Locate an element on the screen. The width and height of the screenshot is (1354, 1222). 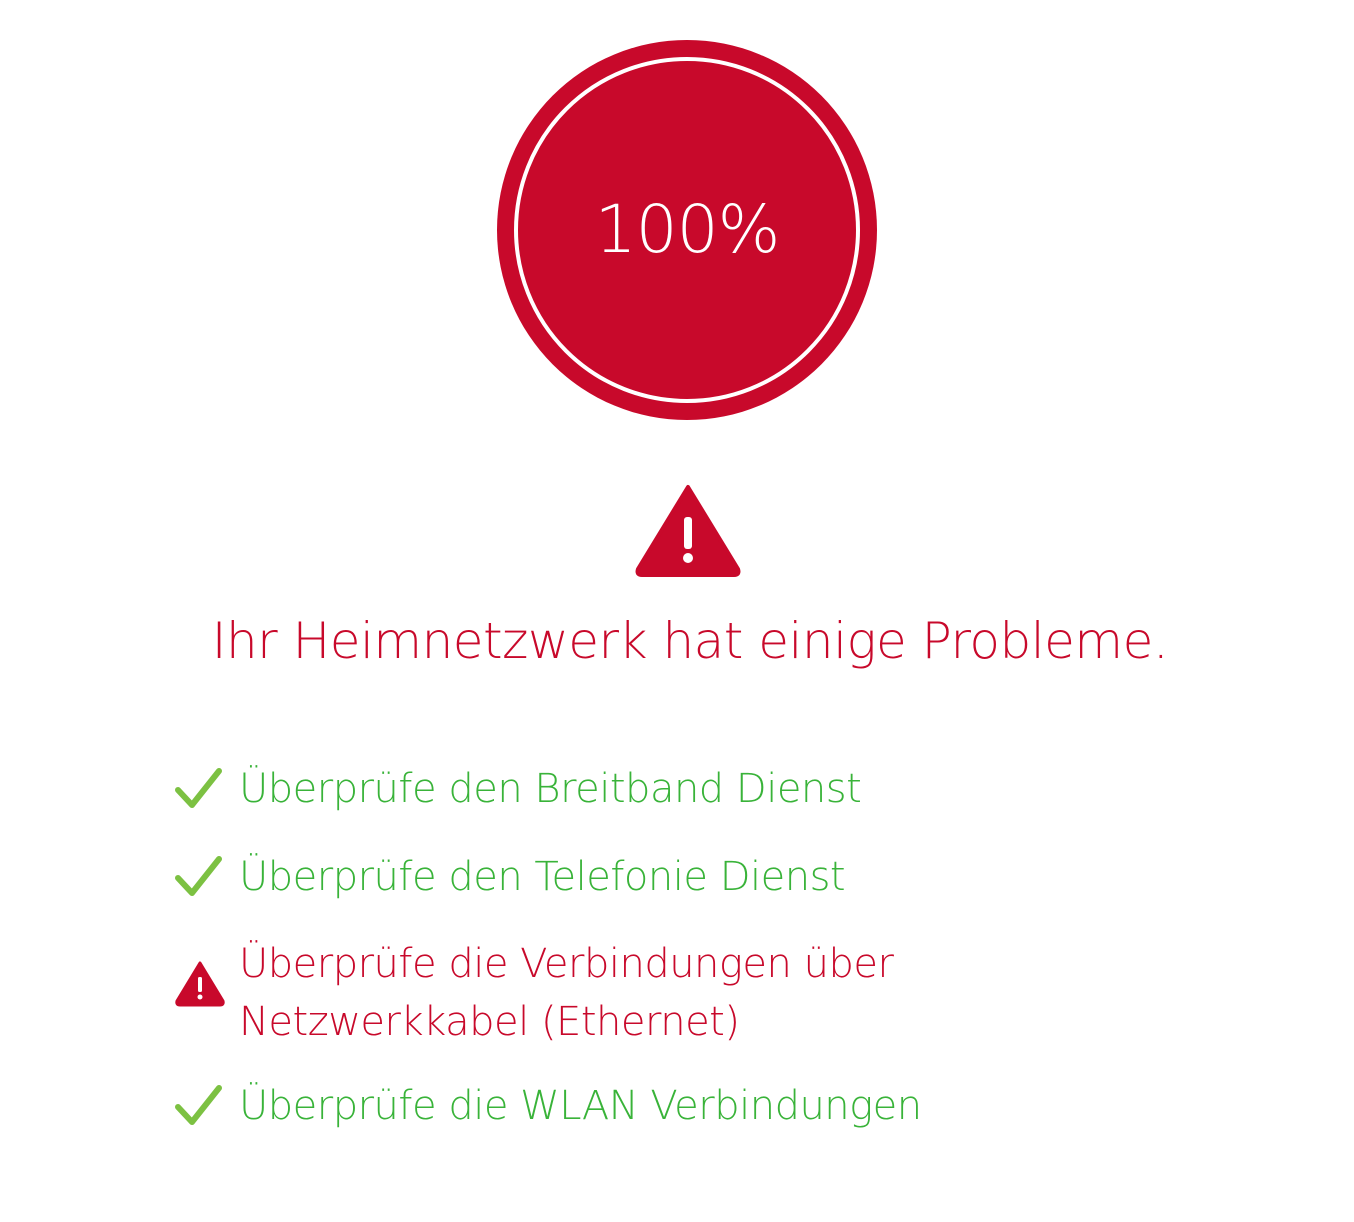
status-headline: Ihr Heimnetzwerk hat einige Probleme. is located at coordinates (690, 641).